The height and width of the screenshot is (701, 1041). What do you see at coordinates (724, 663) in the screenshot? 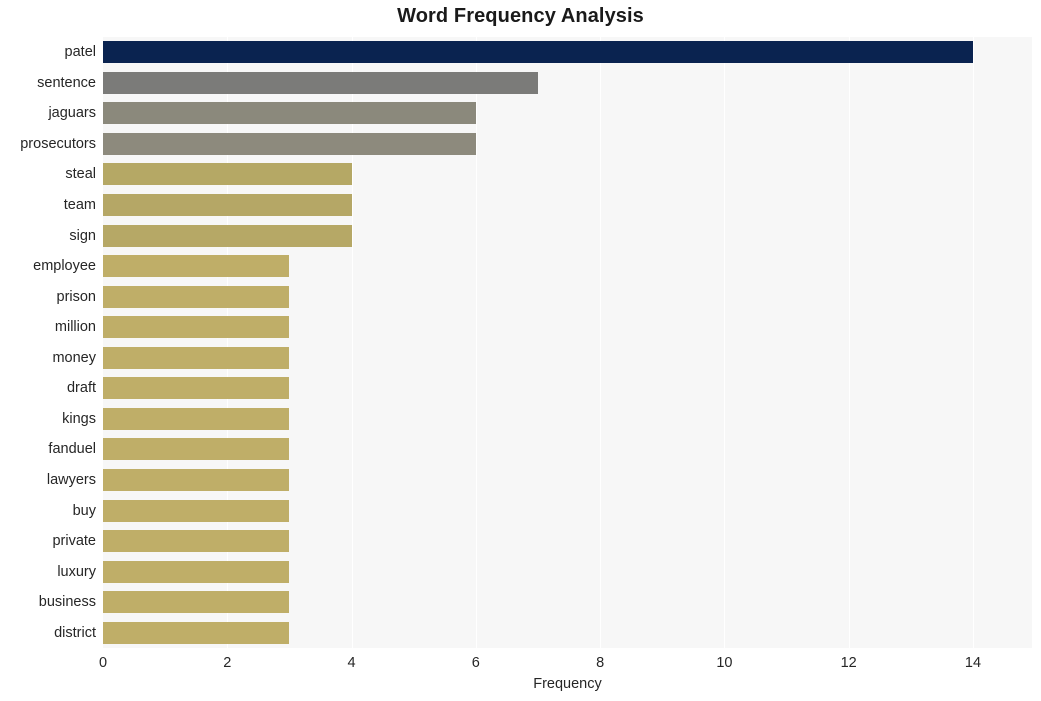
I see `x-tick-label: 10` at bounding box center [724, 663].